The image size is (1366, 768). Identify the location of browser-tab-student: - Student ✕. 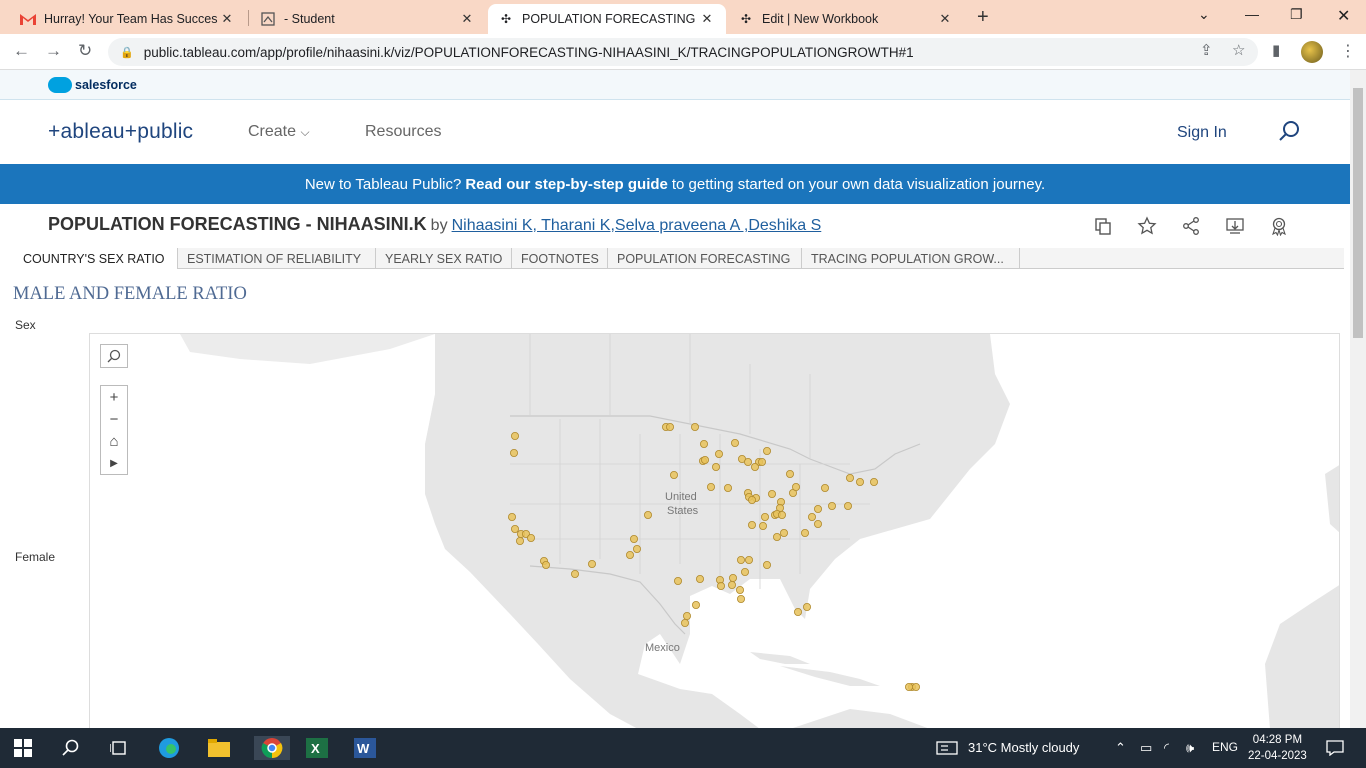
(368, 19).